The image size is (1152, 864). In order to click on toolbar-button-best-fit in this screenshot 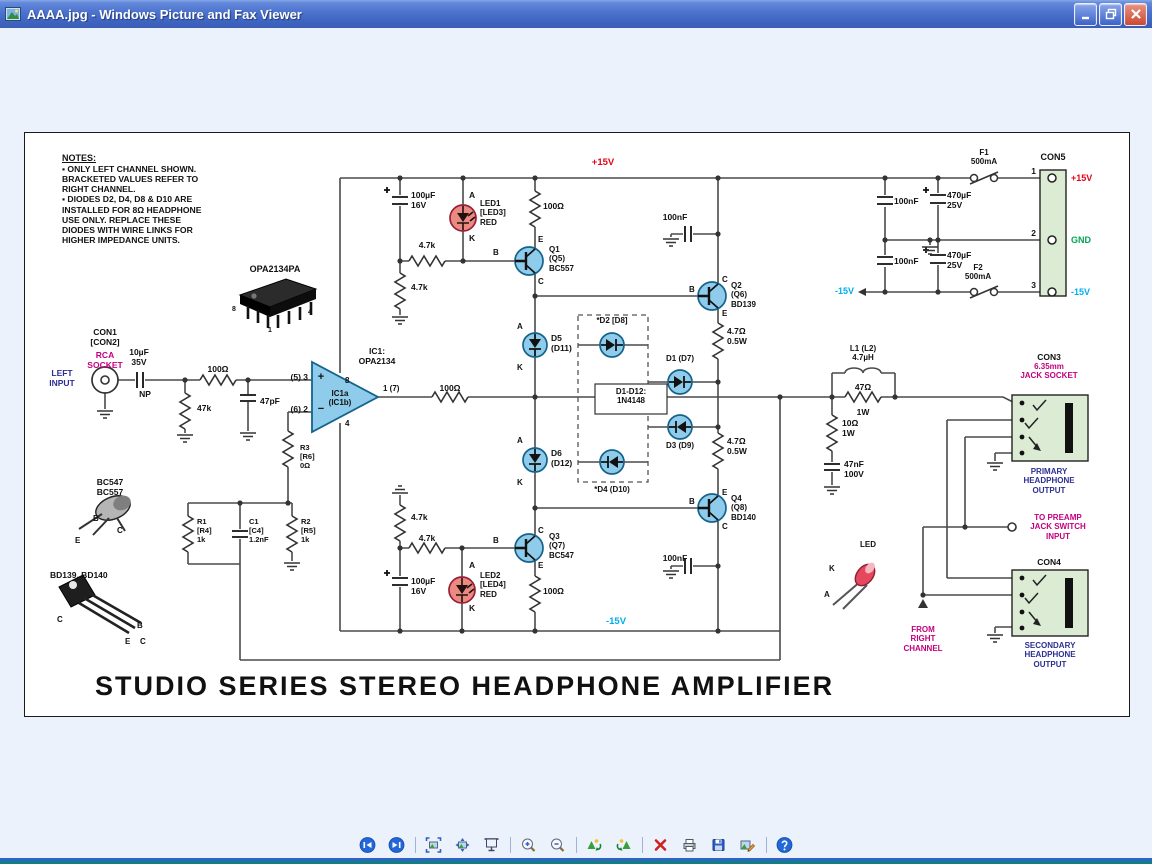, I will do `click(434, 845)`.